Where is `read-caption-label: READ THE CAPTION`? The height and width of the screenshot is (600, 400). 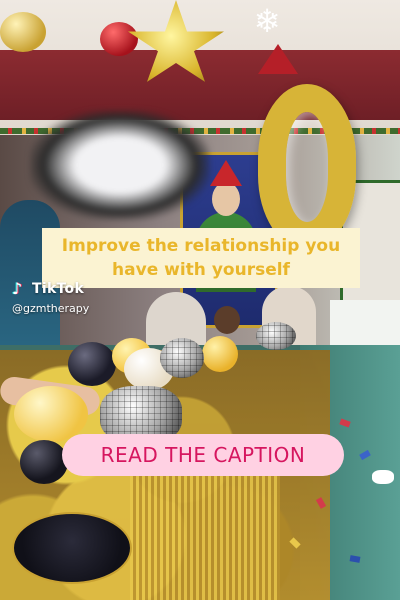 read-caption-label: READ THE CAPTION is located at coordinates (203, 455).